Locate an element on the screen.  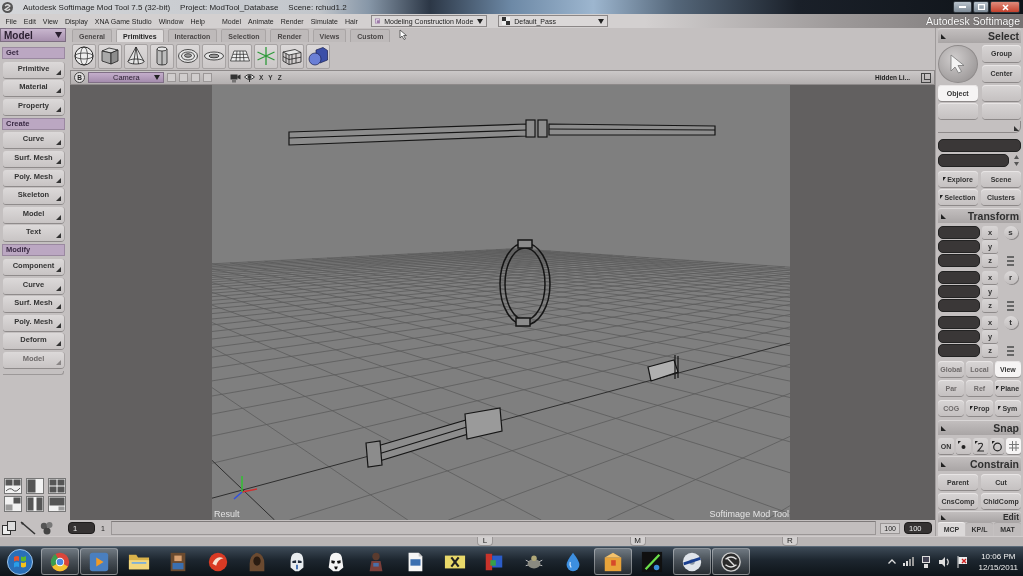
timeline-track is located at coordinates (493, 528).